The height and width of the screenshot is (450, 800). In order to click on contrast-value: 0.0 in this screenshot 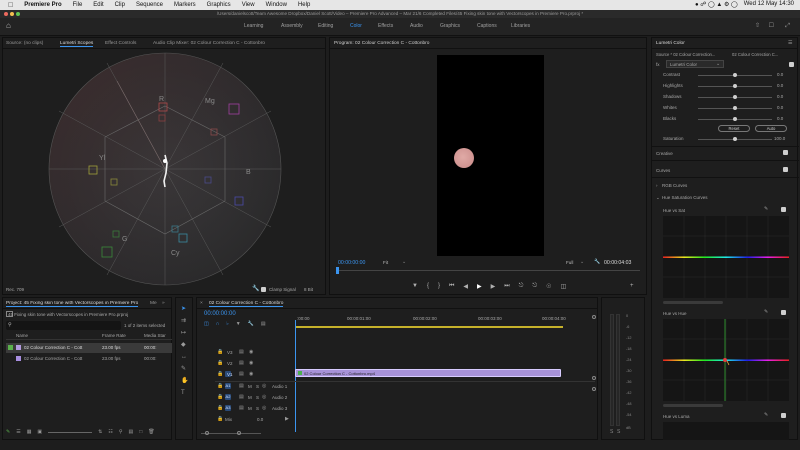, I will do `click(780, 74)`.